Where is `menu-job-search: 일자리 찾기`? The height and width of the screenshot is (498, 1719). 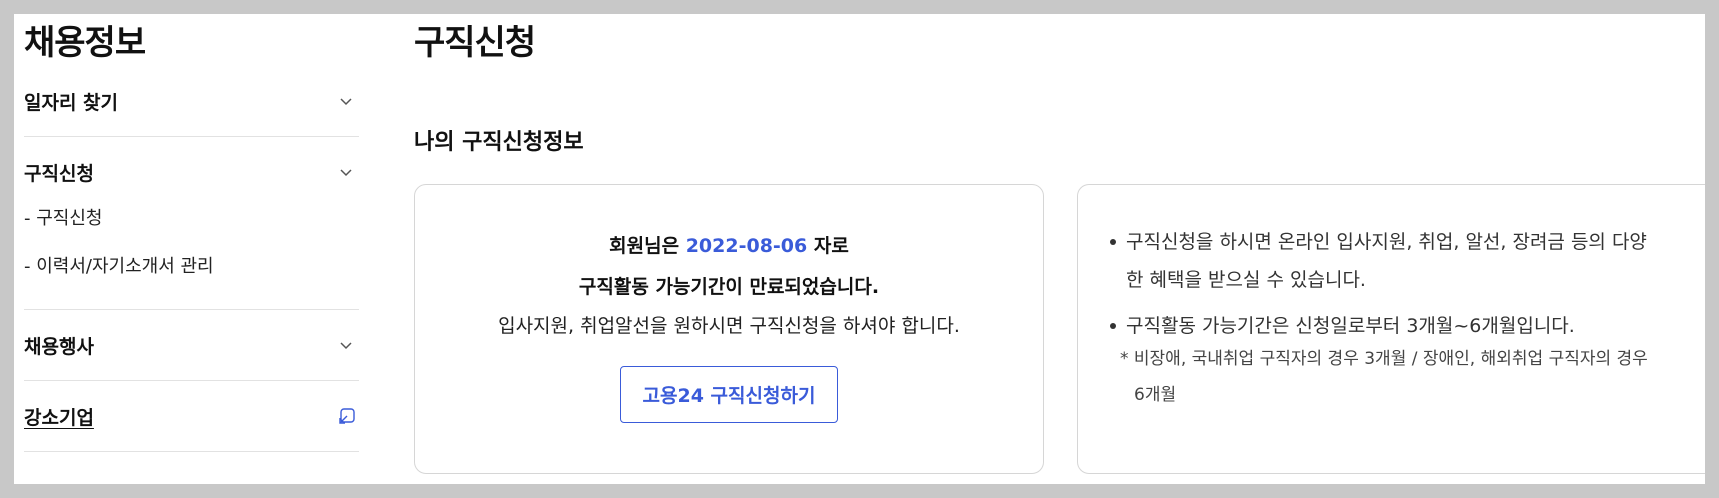
menu-job-search: 일자리 찾기 is located at coordinates (191, 101).